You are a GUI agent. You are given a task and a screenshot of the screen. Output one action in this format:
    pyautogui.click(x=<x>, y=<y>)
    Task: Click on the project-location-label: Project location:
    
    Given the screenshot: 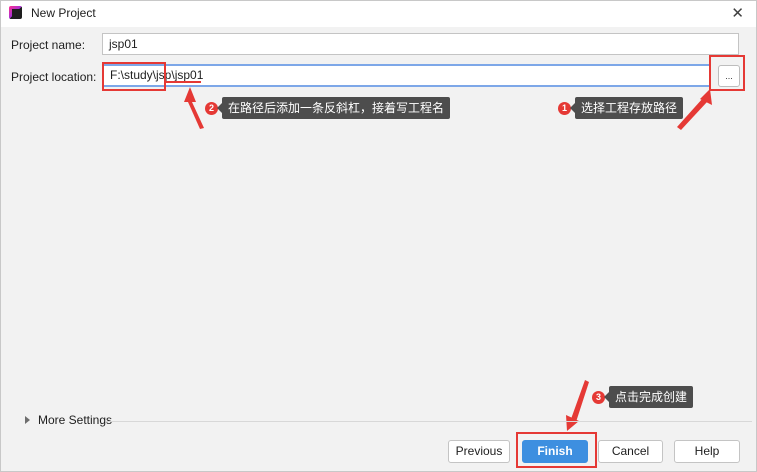 What is the action you would take?
    pyautogui.click(x=54, y=77)
    